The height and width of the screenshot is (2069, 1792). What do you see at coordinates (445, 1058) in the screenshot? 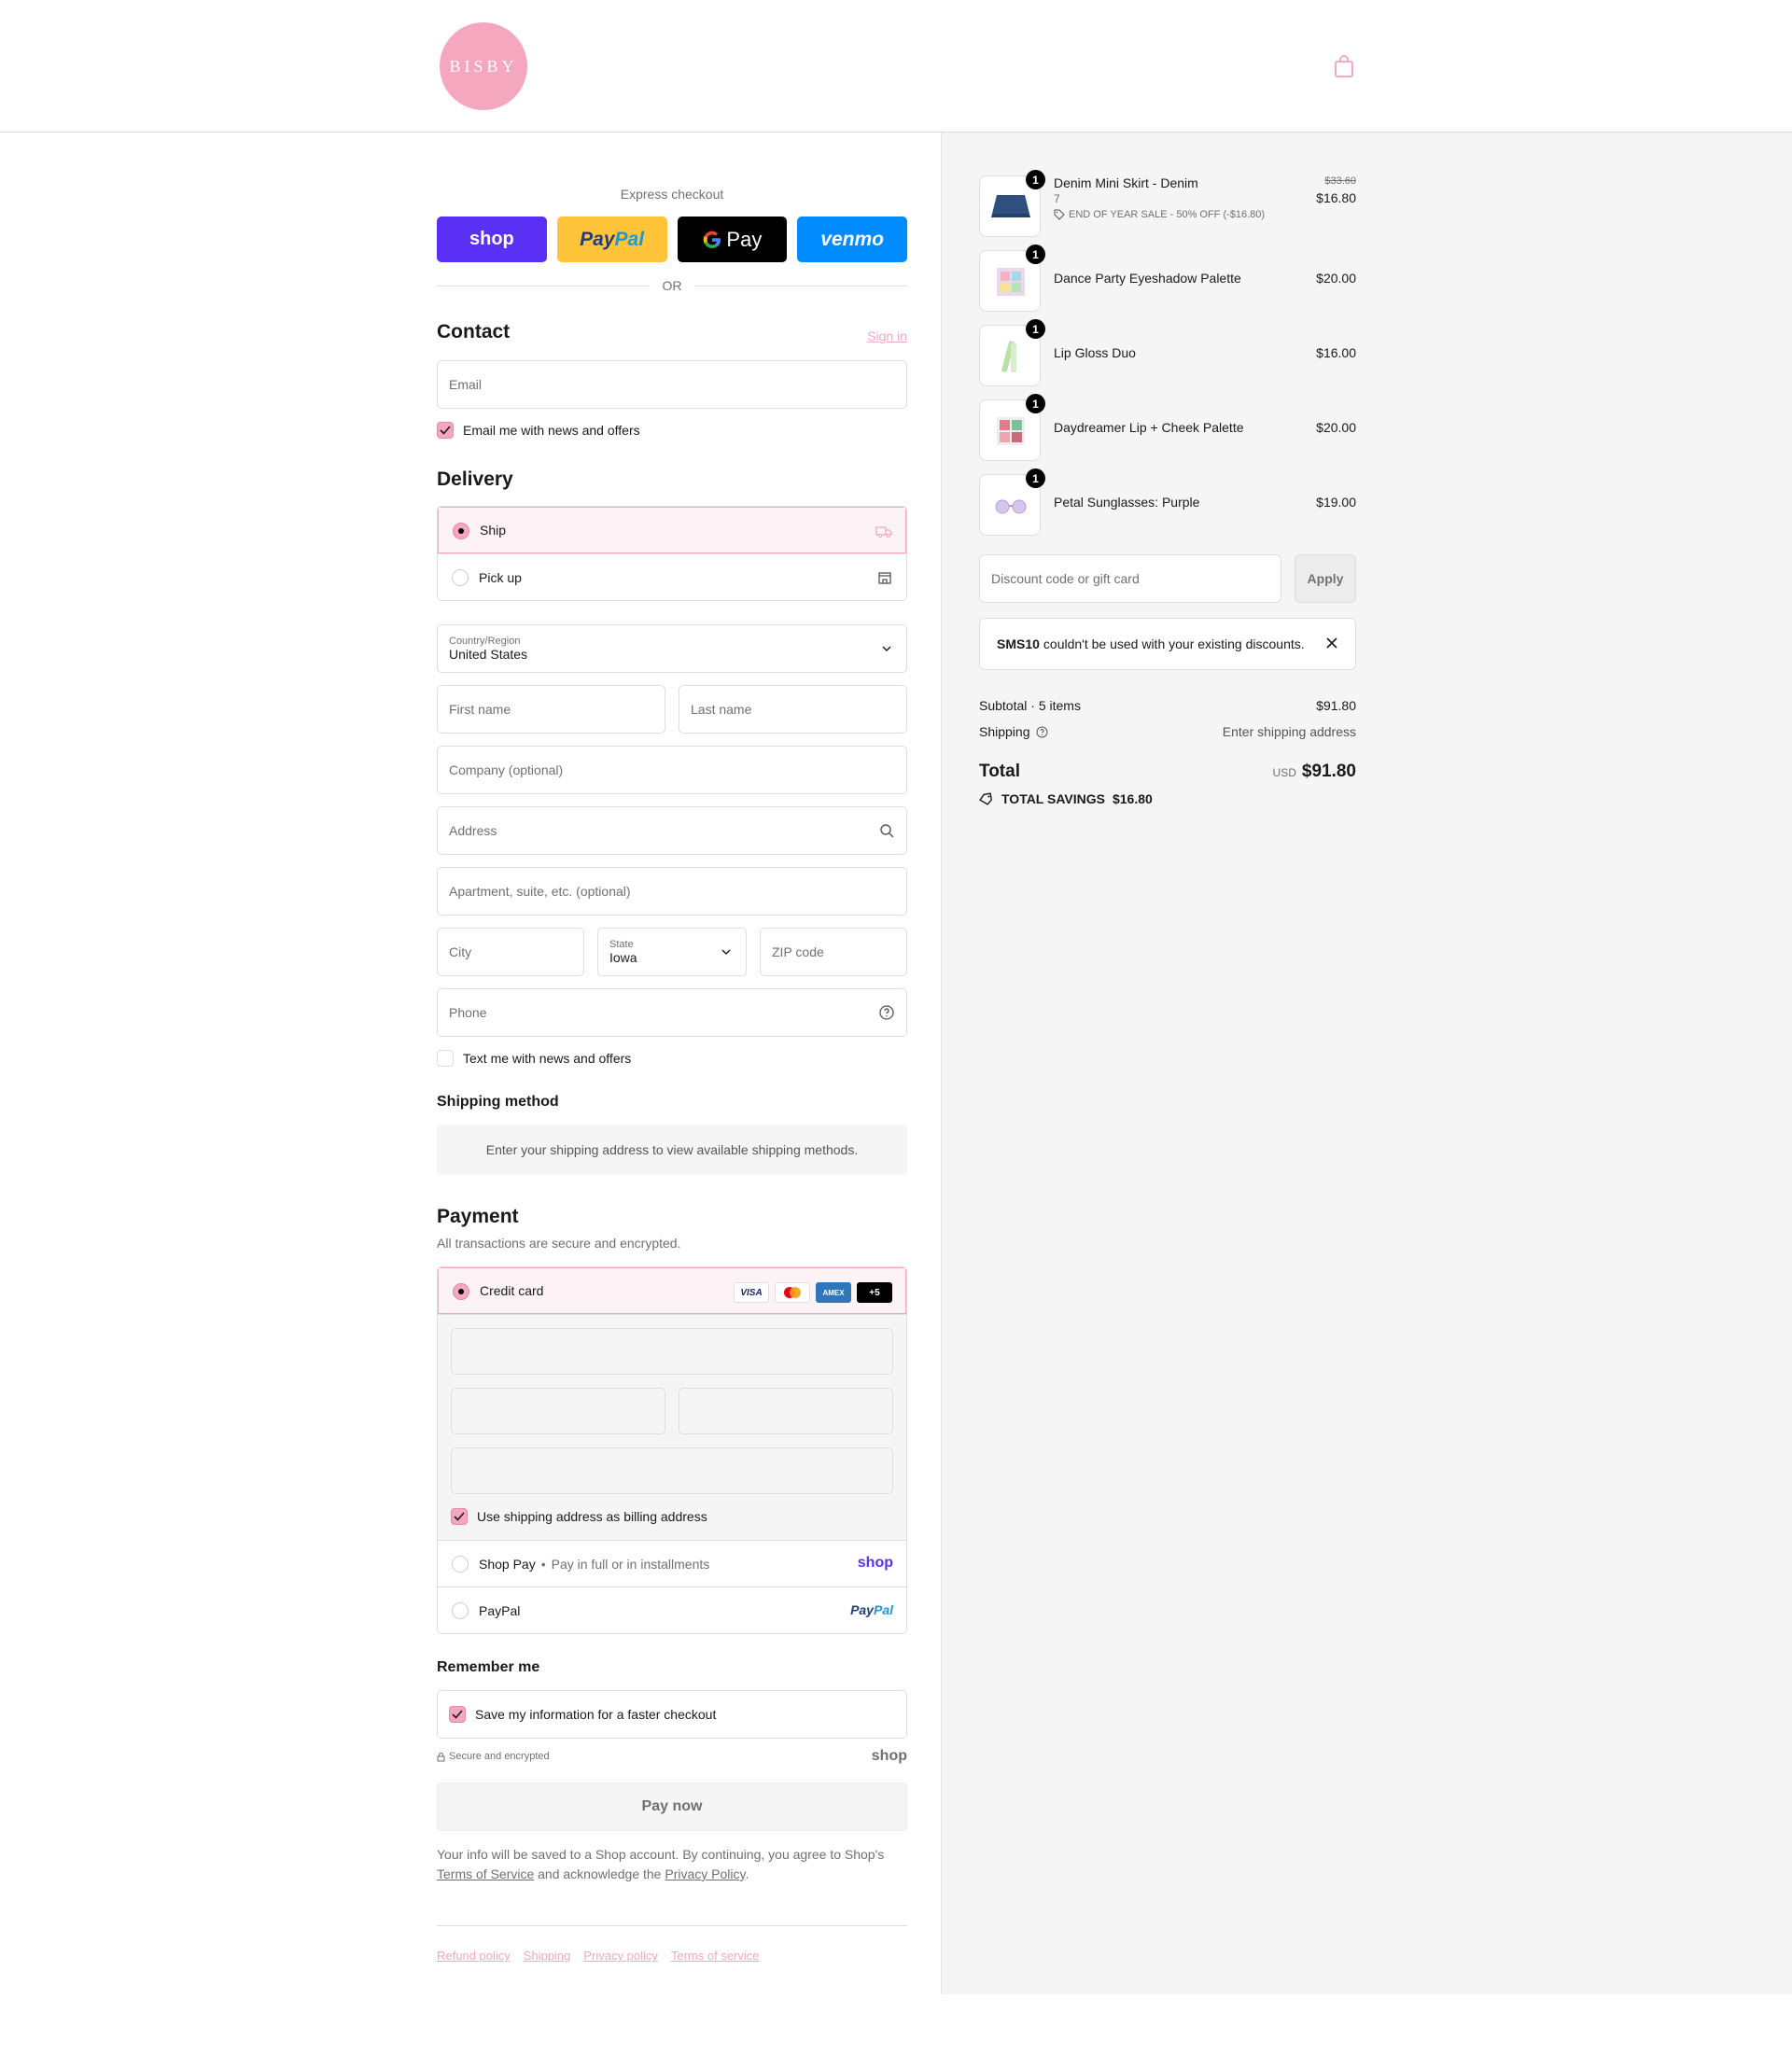
I see `text-news-checkbox` at bounding box center [445, 1058].